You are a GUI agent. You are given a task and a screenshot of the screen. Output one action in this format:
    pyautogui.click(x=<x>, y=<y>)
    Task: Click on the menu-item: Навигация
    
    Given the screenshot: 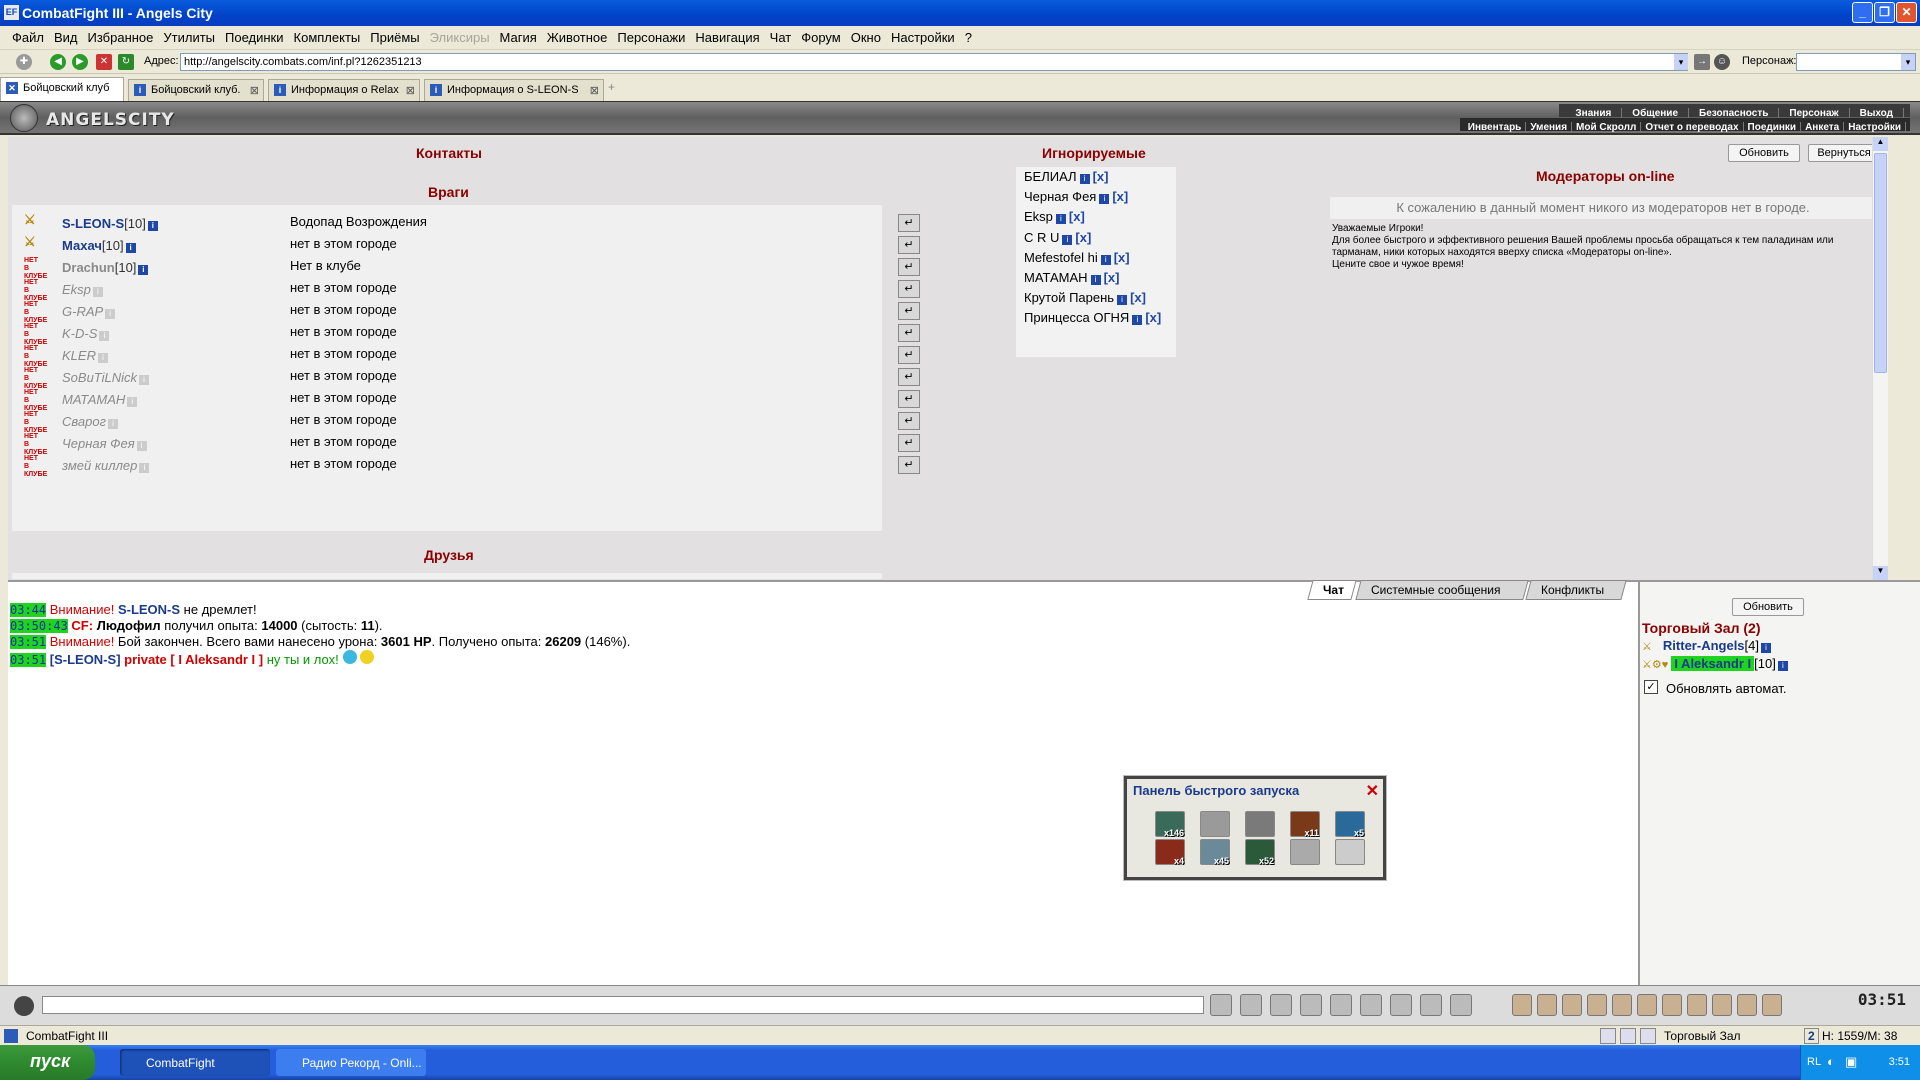 What is the action you would take?
    pyautogui.click(x=727, y=35)
    